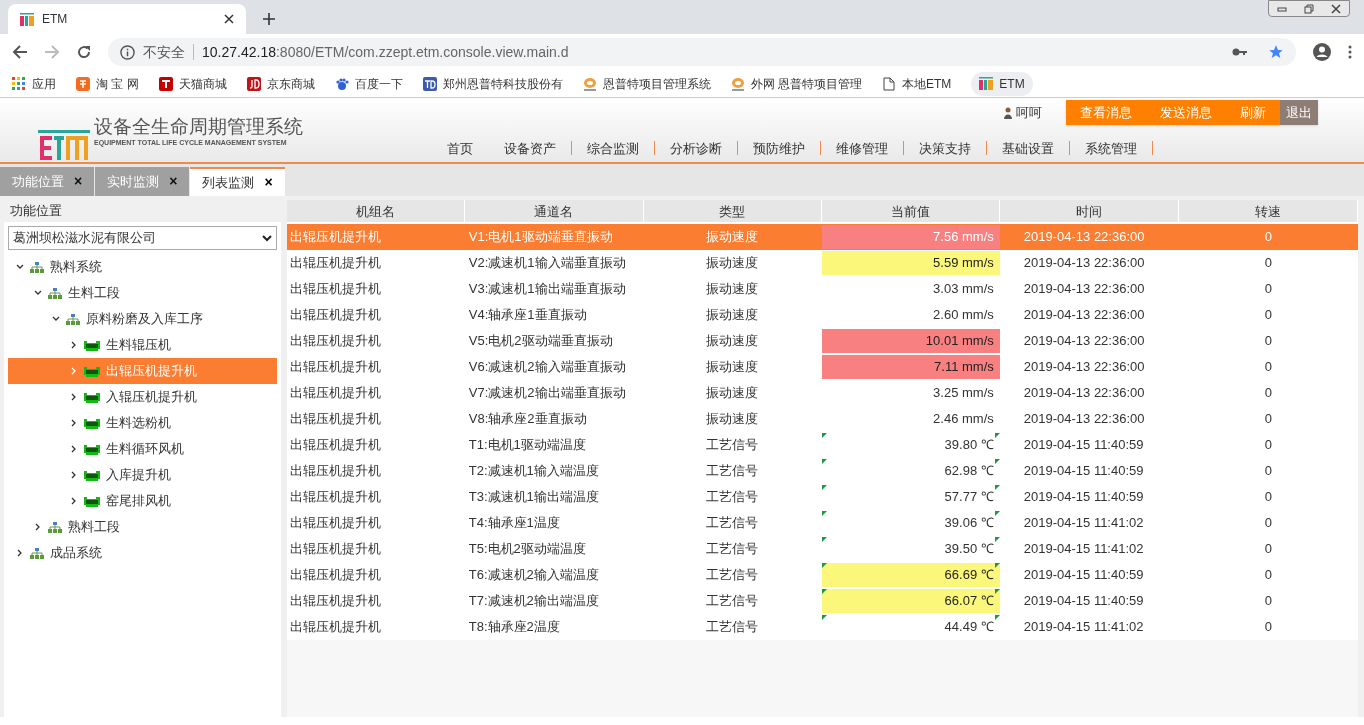  I want to click on tree-item: 入辊压机提升机, so click(142, 397).